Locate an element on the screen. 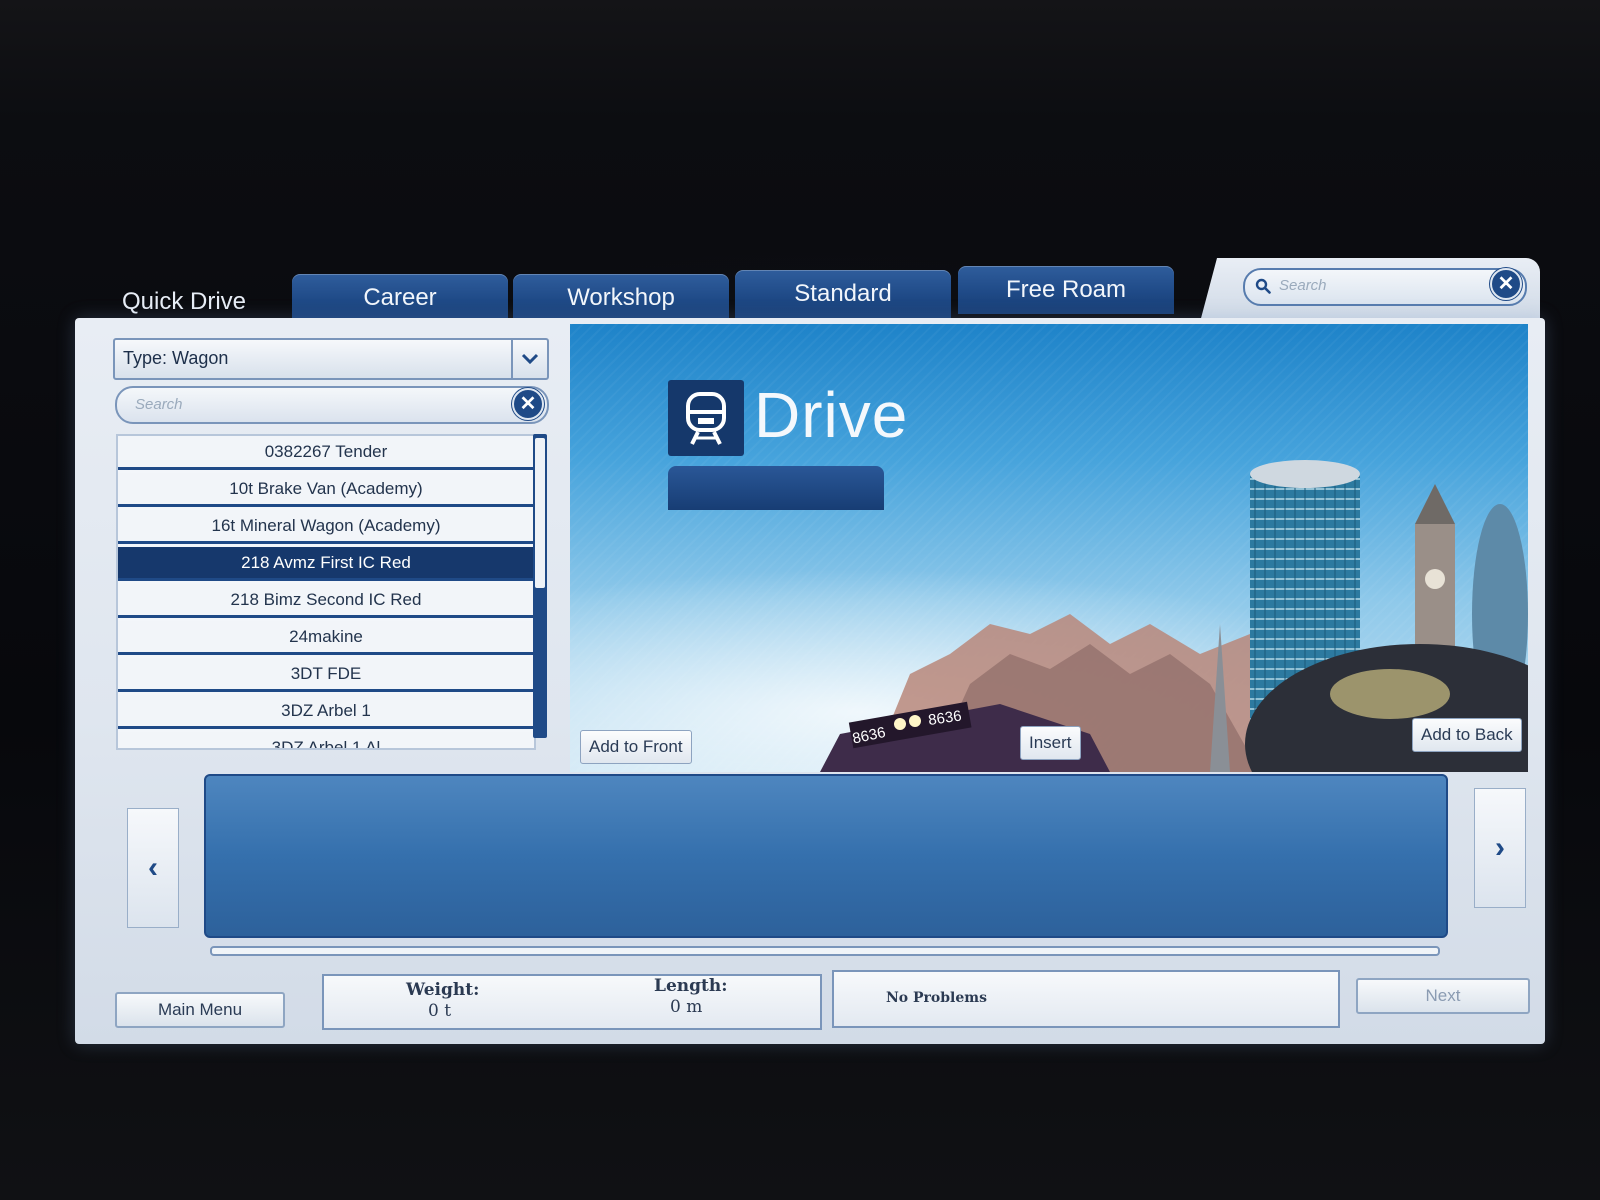 The image size is (1600, 1200). list-item: 3DT FDE is located at coordinates (326, 675).